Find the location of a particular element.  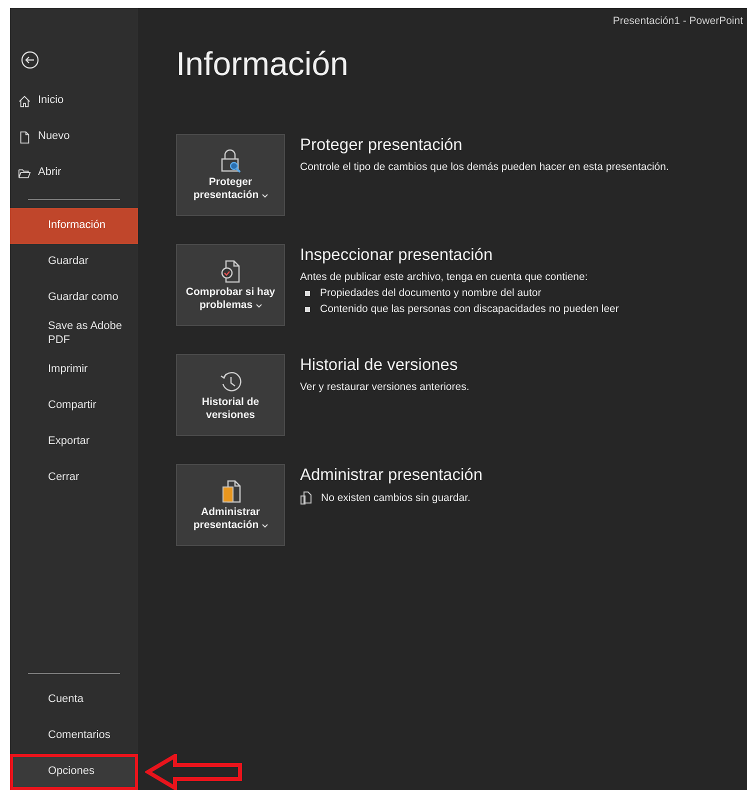

sidebar-item: Información is located at coordinates (74, 226).